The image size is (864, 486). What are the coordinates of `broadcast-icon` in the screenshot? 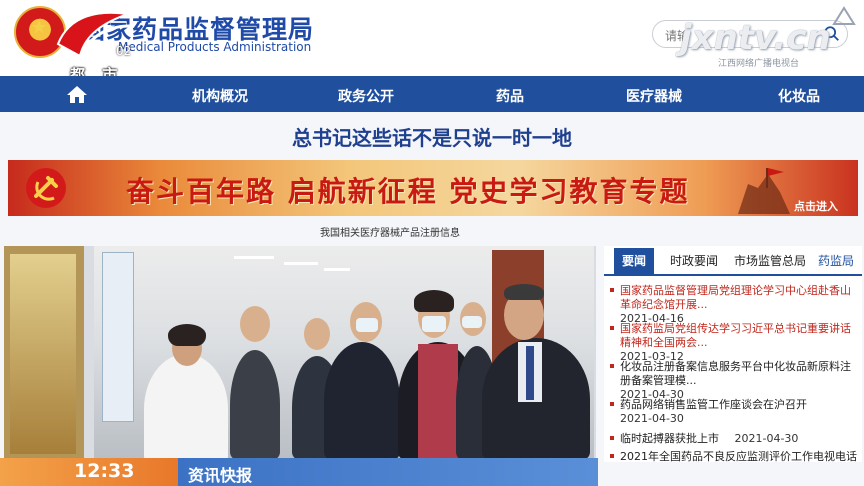 It's located at (844, 15).